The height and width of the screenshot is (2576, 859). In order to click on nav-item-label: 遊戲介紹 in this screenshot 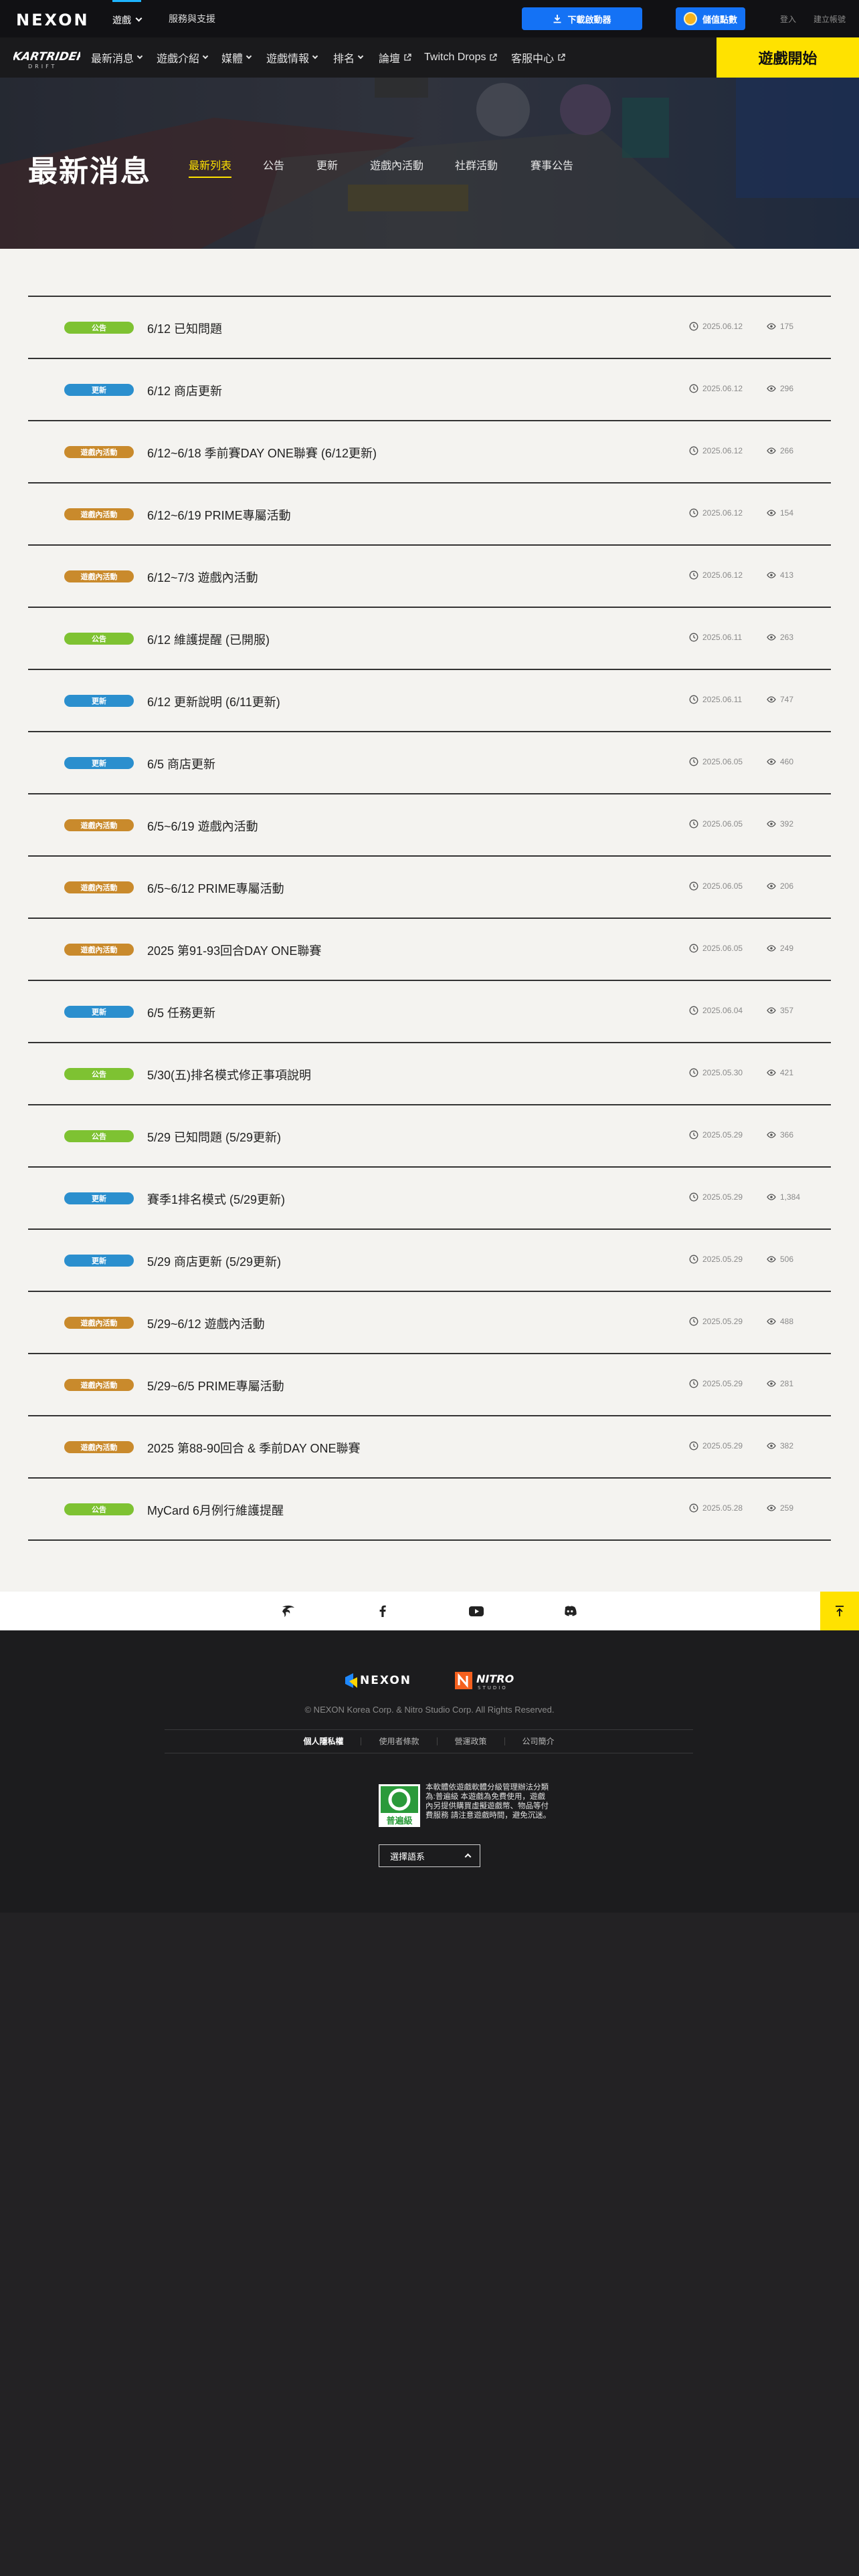, I will do `click(179, 59)`.